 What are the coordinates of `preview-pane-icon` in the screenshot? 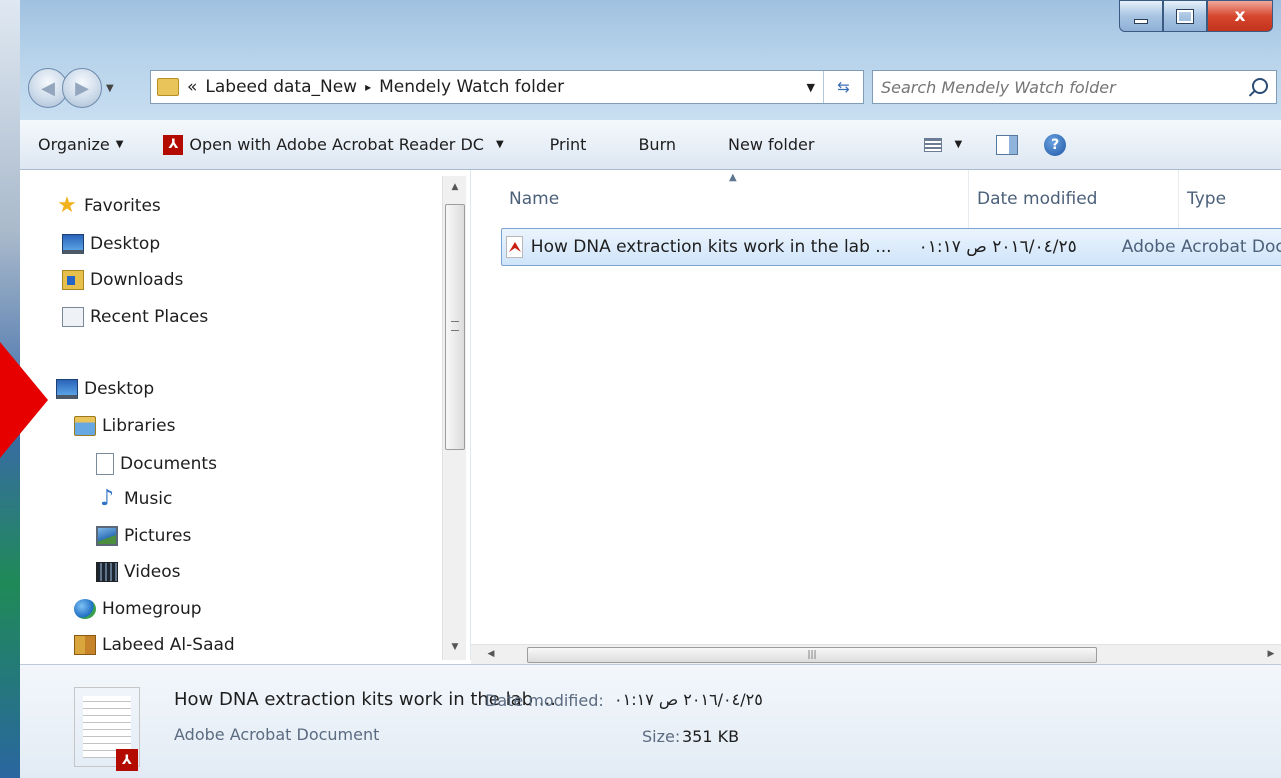 It's located at (1007, 144).